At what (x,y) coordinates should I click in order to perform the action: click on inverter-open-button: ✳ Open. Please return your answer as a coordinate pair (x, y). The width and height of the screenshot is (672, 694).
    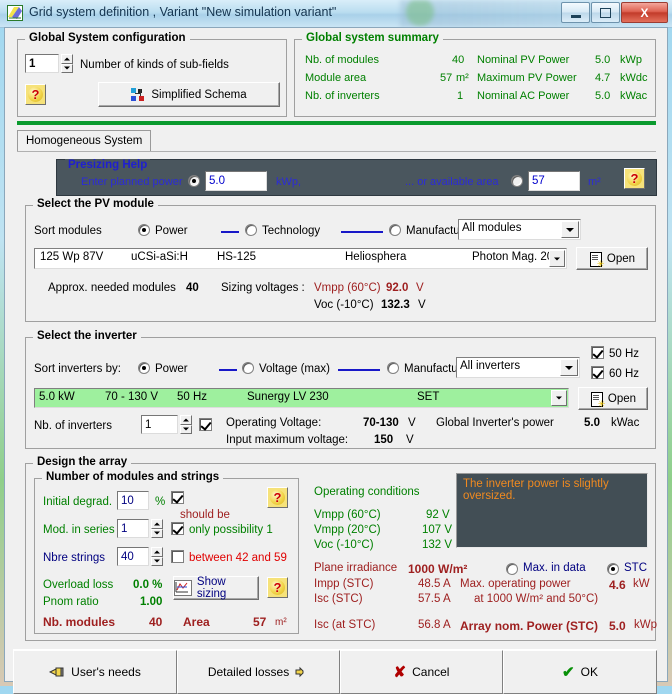
    Looking at the image, I should click on (613, 398).